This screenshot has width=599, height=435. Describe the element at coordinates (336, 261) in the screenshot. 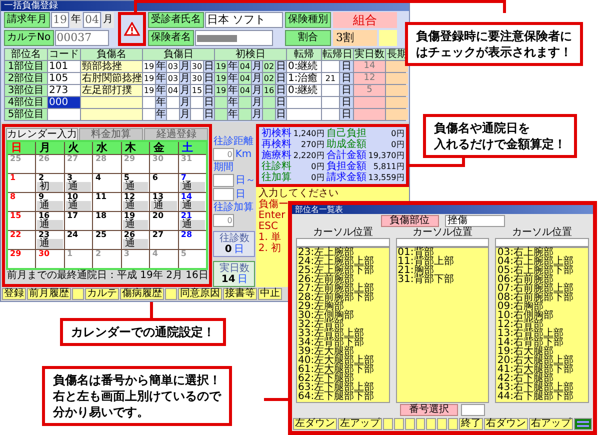

I see `list-item: 24:左上腕部上部` at that location.